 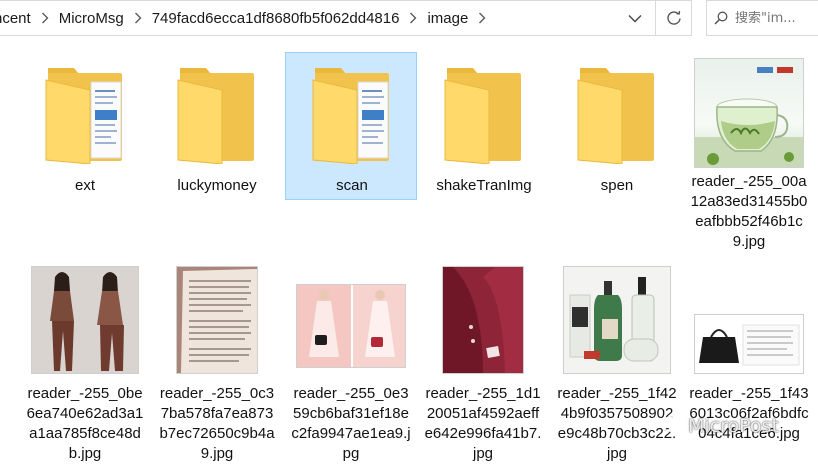 What do you see at coordinates (91, 18) in the screenshot?
I see `breadcrumb-item-micromsg: MicroMsg` at bounding box center [91, 18].